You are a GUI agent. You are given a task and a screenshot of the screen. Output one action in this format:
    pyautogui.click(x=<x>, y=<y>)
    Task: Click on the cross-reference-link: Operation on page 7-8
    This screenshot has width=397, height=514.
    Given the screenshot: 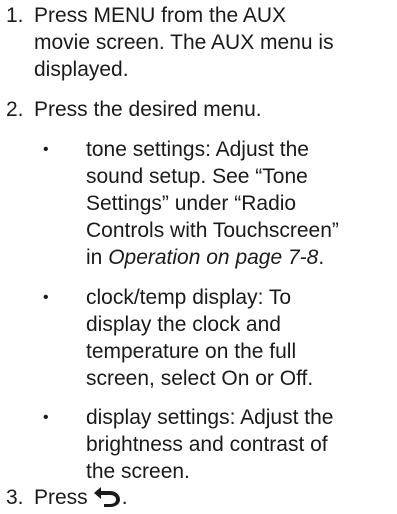 What is the action you would take?
    pyautogui.click(x=213, y=257)
    